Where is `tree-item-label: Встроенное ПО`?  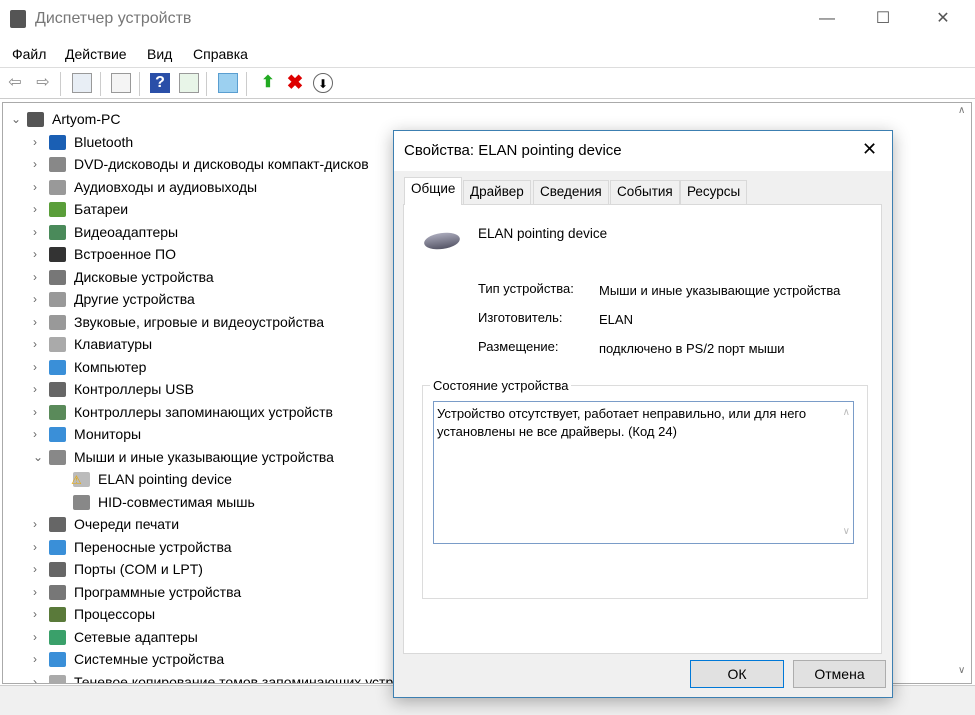
tree-item-label: Встроенное ПО is located at coordinates (125, 254).